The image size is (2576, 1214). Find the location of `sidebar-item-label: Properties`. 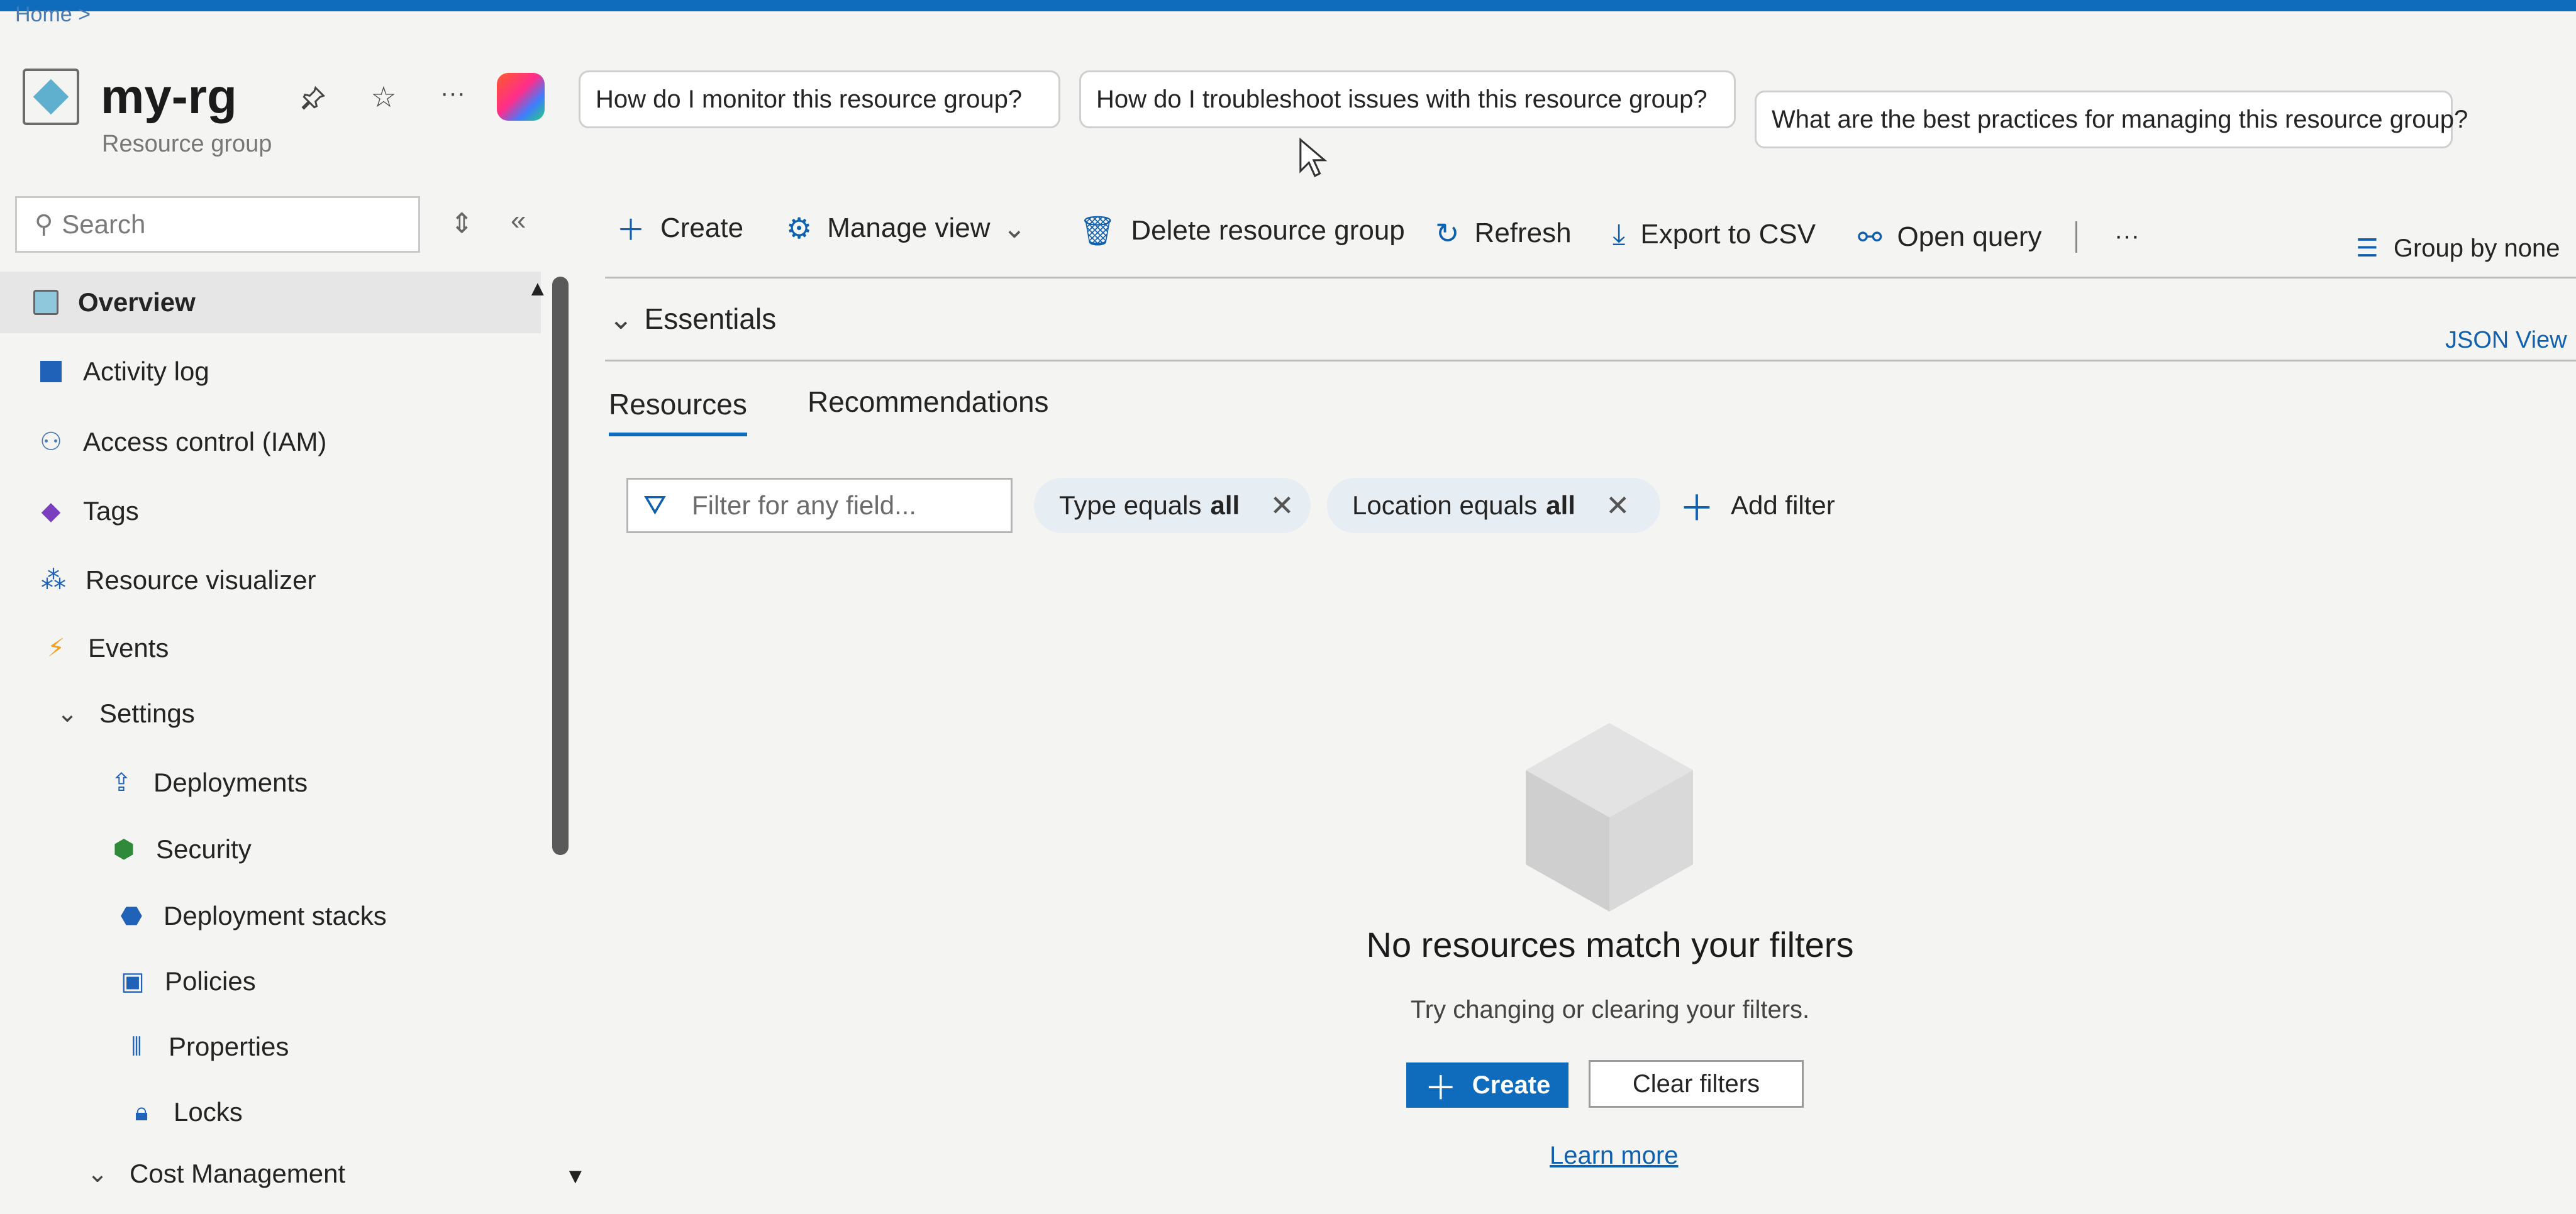

sidebar-item-label: Properties is located at coordinates (229, 1046).